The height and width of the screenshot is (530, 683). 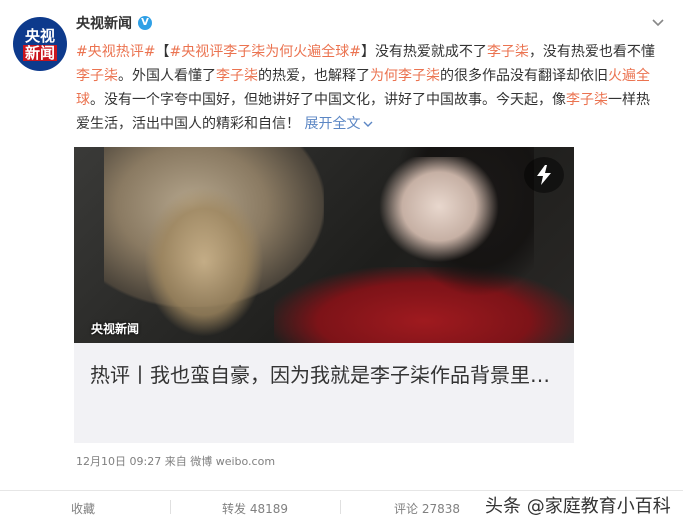 What do you see at coordinates (162, 52) in the screenshot?
I see `bracket-open: 【` at bounding box center [162, 52].